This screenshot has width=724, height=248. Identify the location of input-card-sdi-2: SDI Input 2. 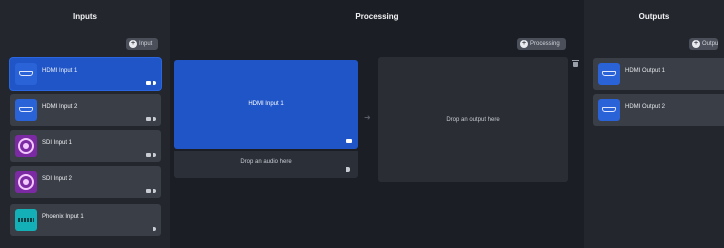
(85, 182).